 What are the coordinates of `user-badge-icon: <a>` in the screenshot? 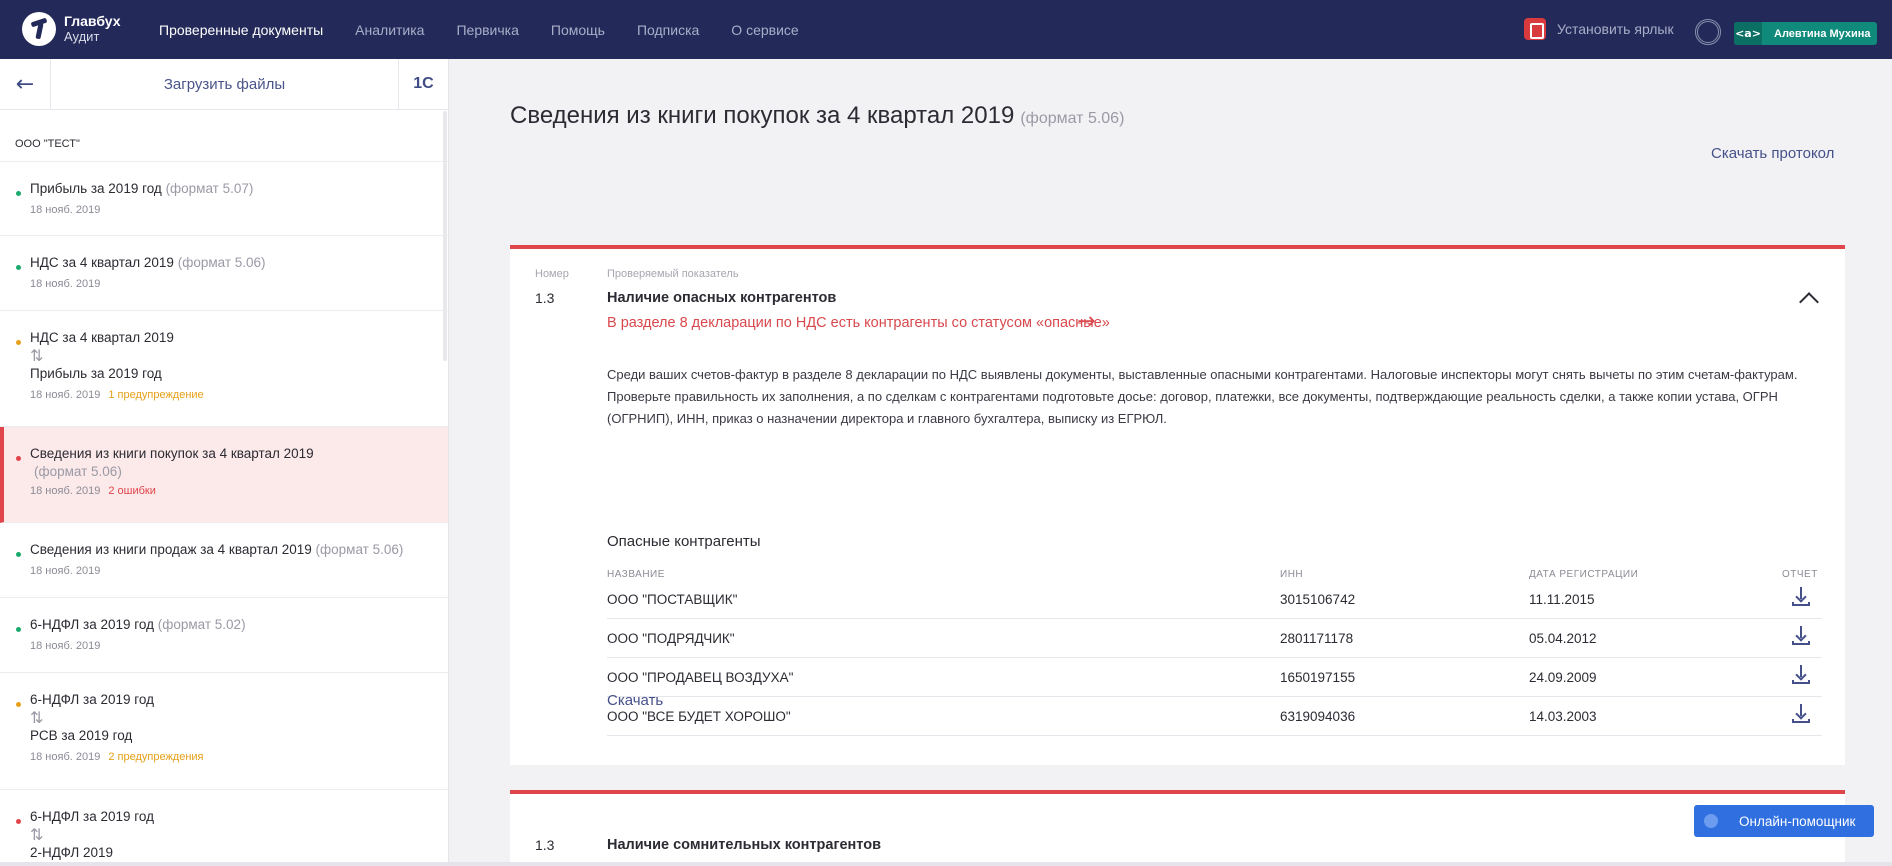 It's located at (1748, 33).